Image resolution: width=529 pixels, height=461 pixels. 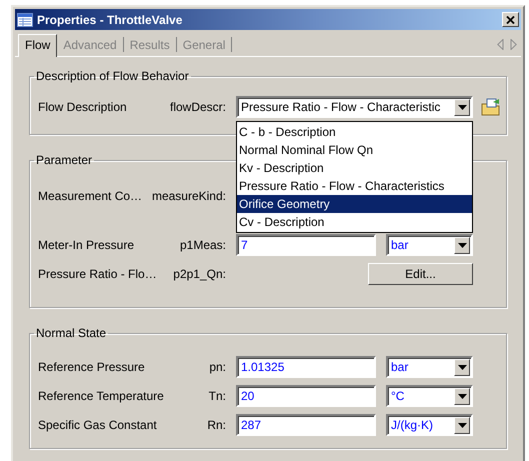 What do you see at coordinates (306, 396) in the screenshot?
I see `input-field: 20` at bounding box center [306, 396].